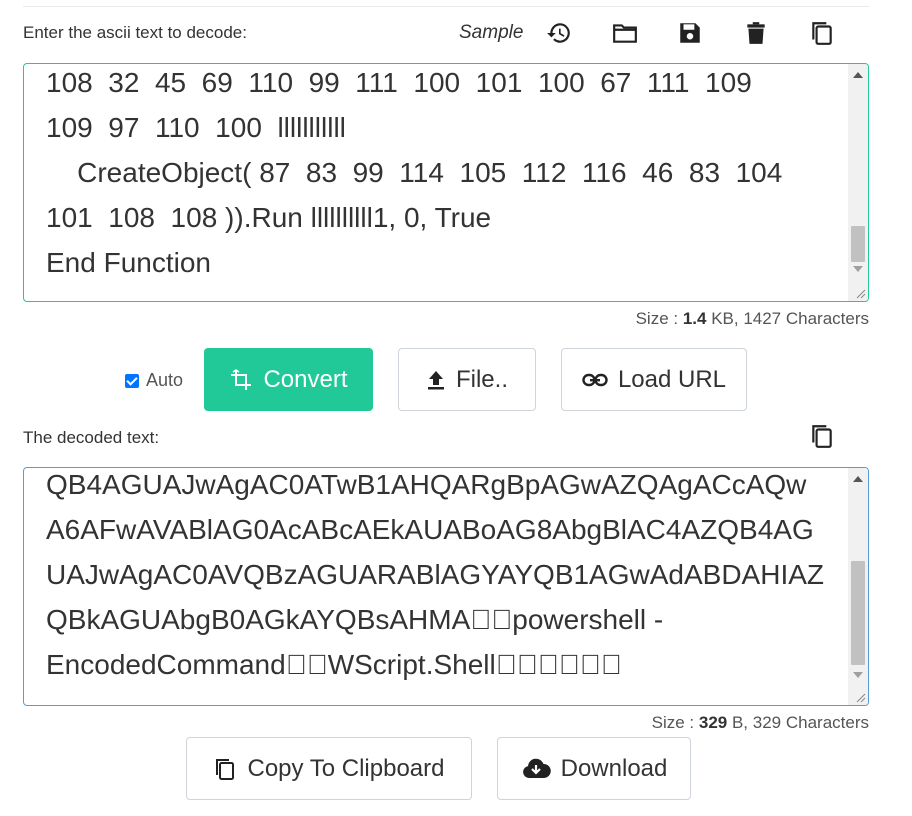 This screenshot has height=816, width=912. I want to click on history-button, so click(559, 33).